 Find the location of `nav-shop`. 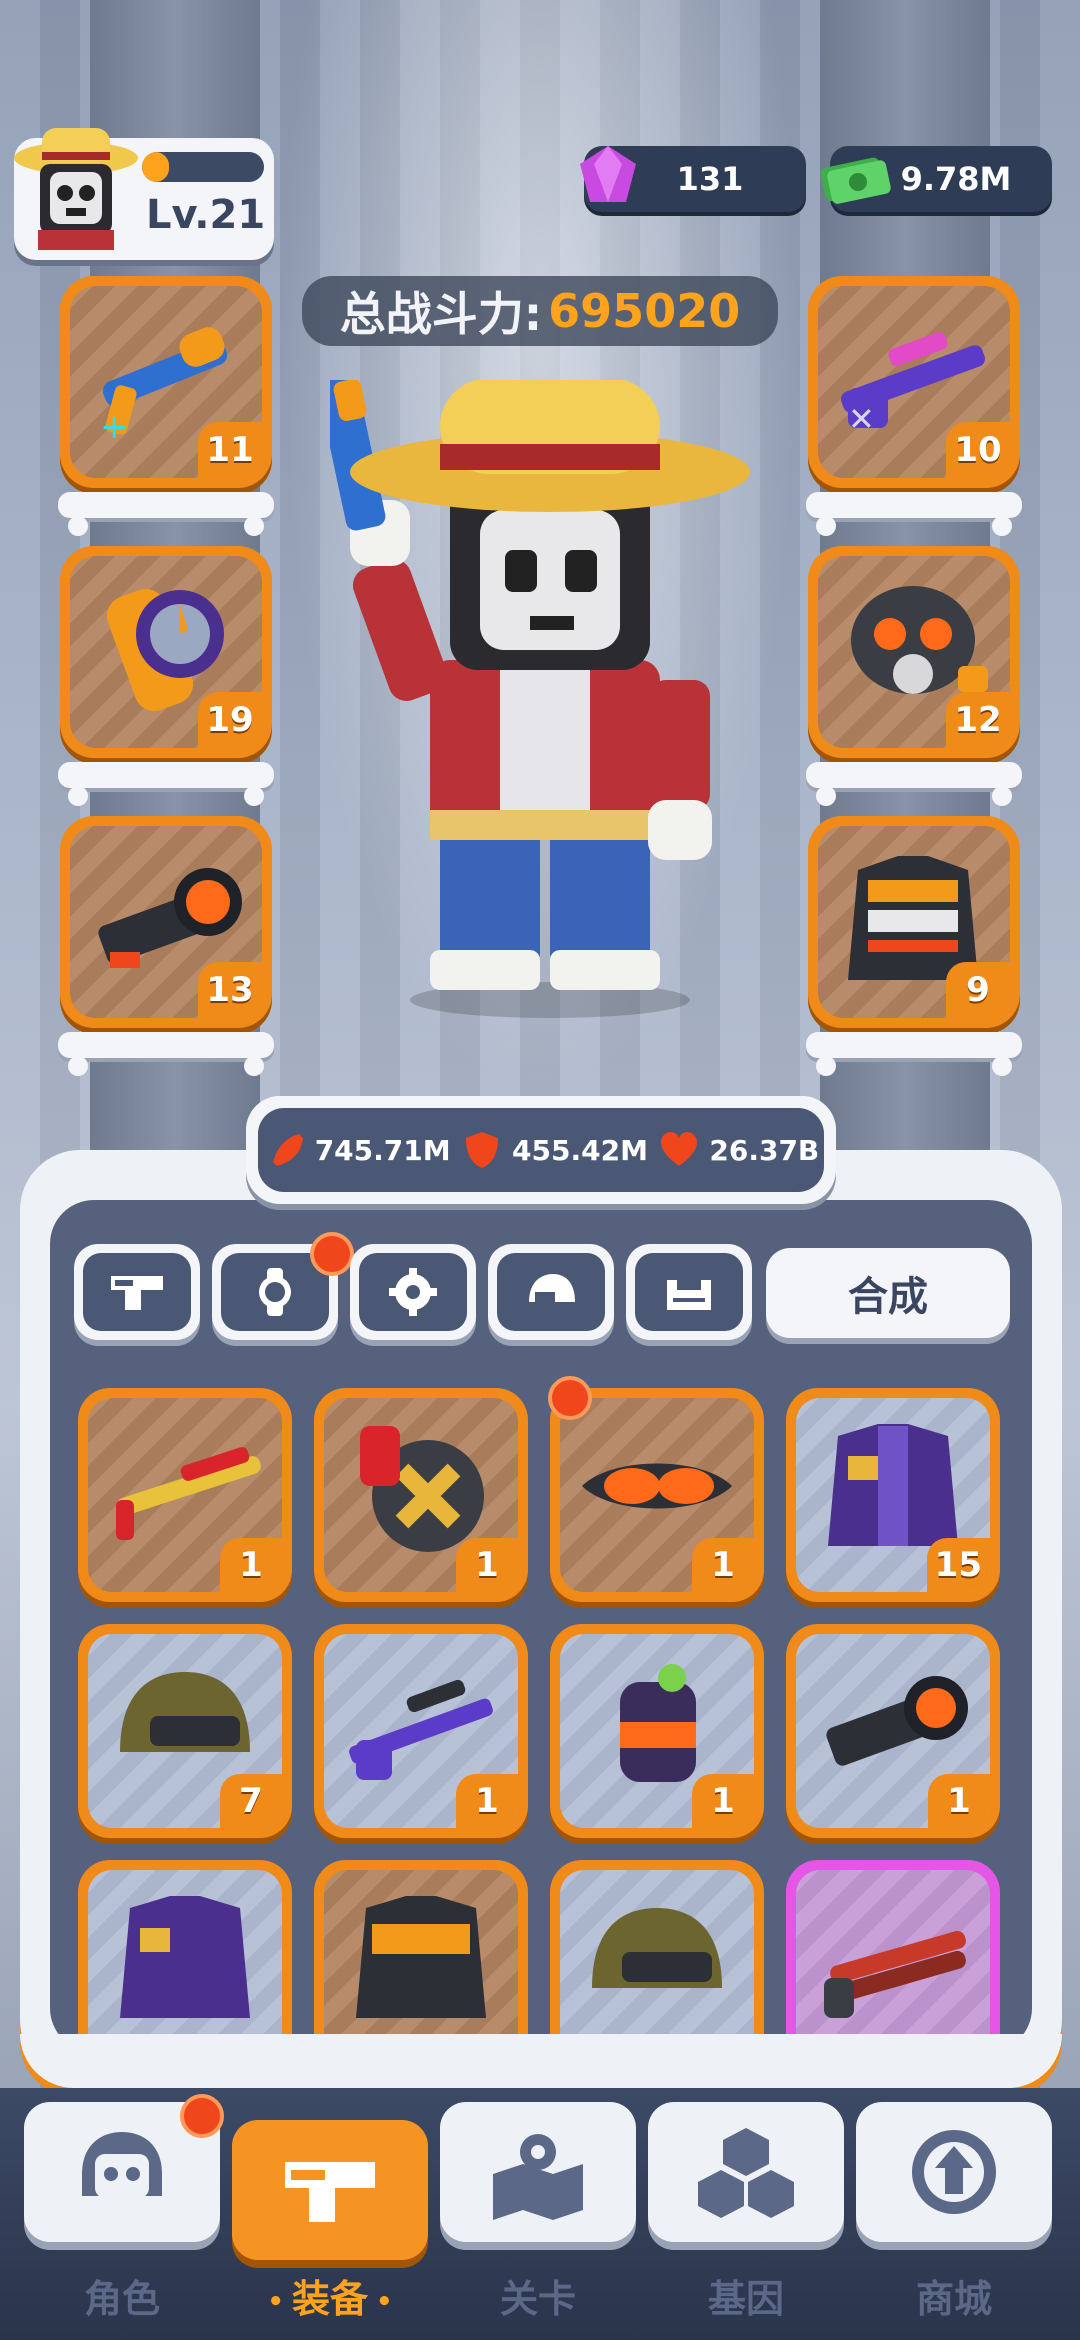

nav-shop is located at coordinates (954, 2172).